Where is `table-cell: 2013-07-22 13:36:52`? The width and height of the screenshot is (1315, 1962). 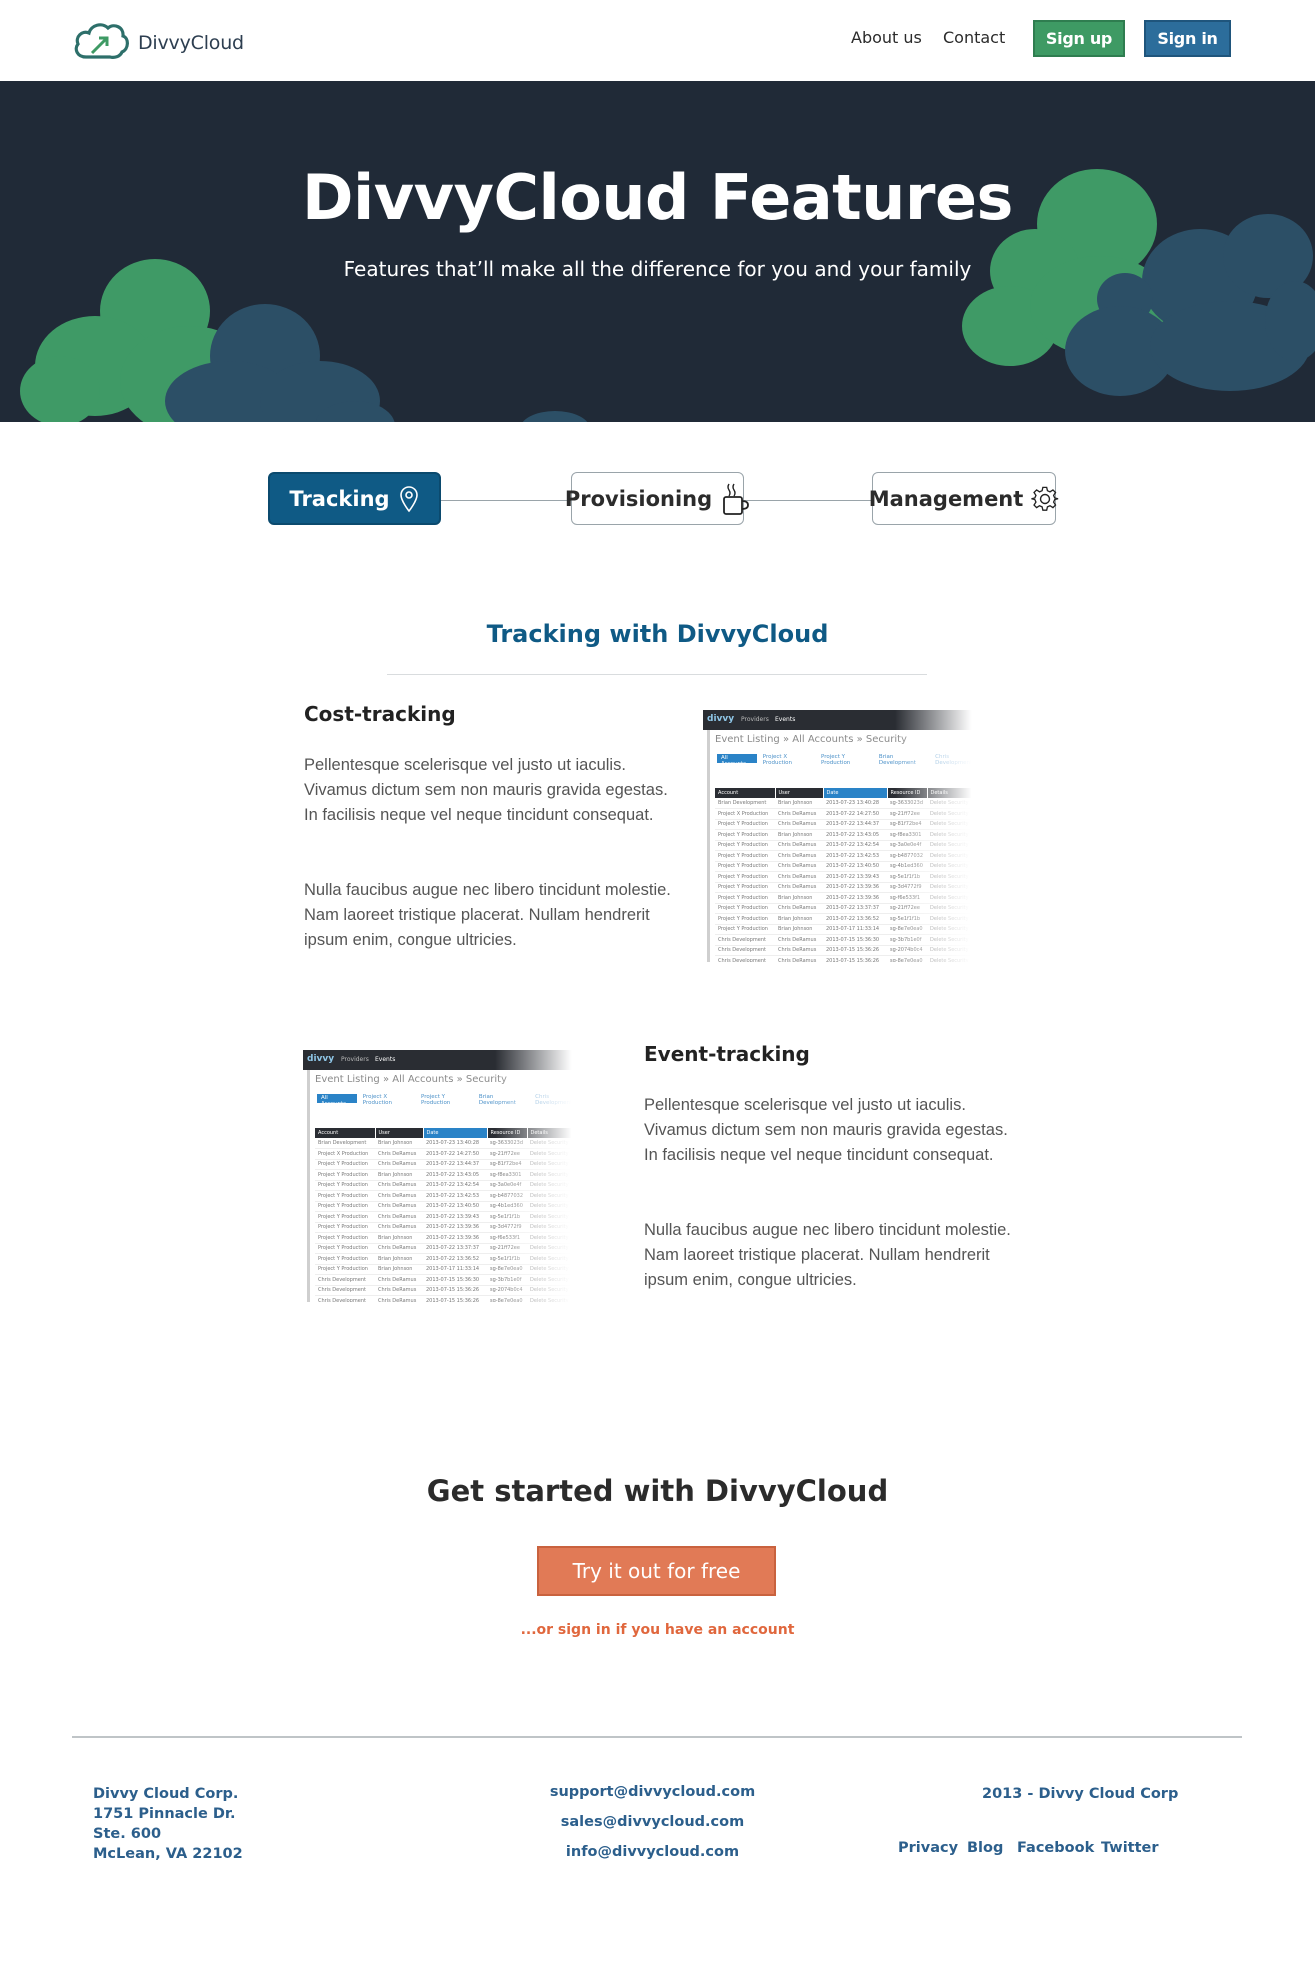
table-cell: 2013-07-22 13:36:52 is located at coordinates (855, 919).